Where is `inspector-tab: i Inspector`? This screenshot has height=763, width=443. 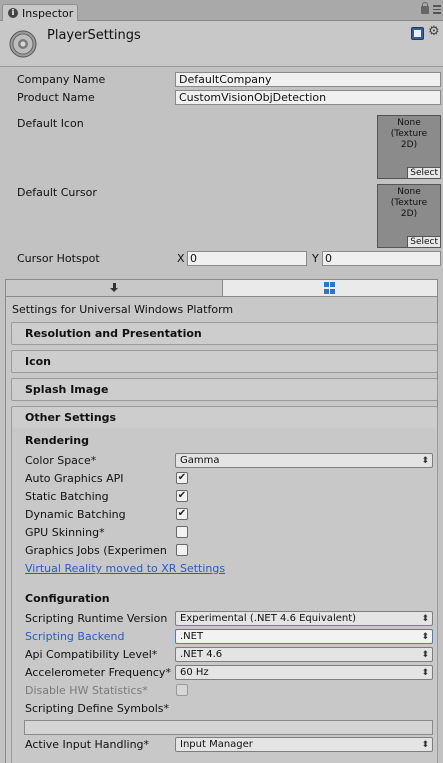
inspector-tab: i Inspector is located at coordinates (40, 12).